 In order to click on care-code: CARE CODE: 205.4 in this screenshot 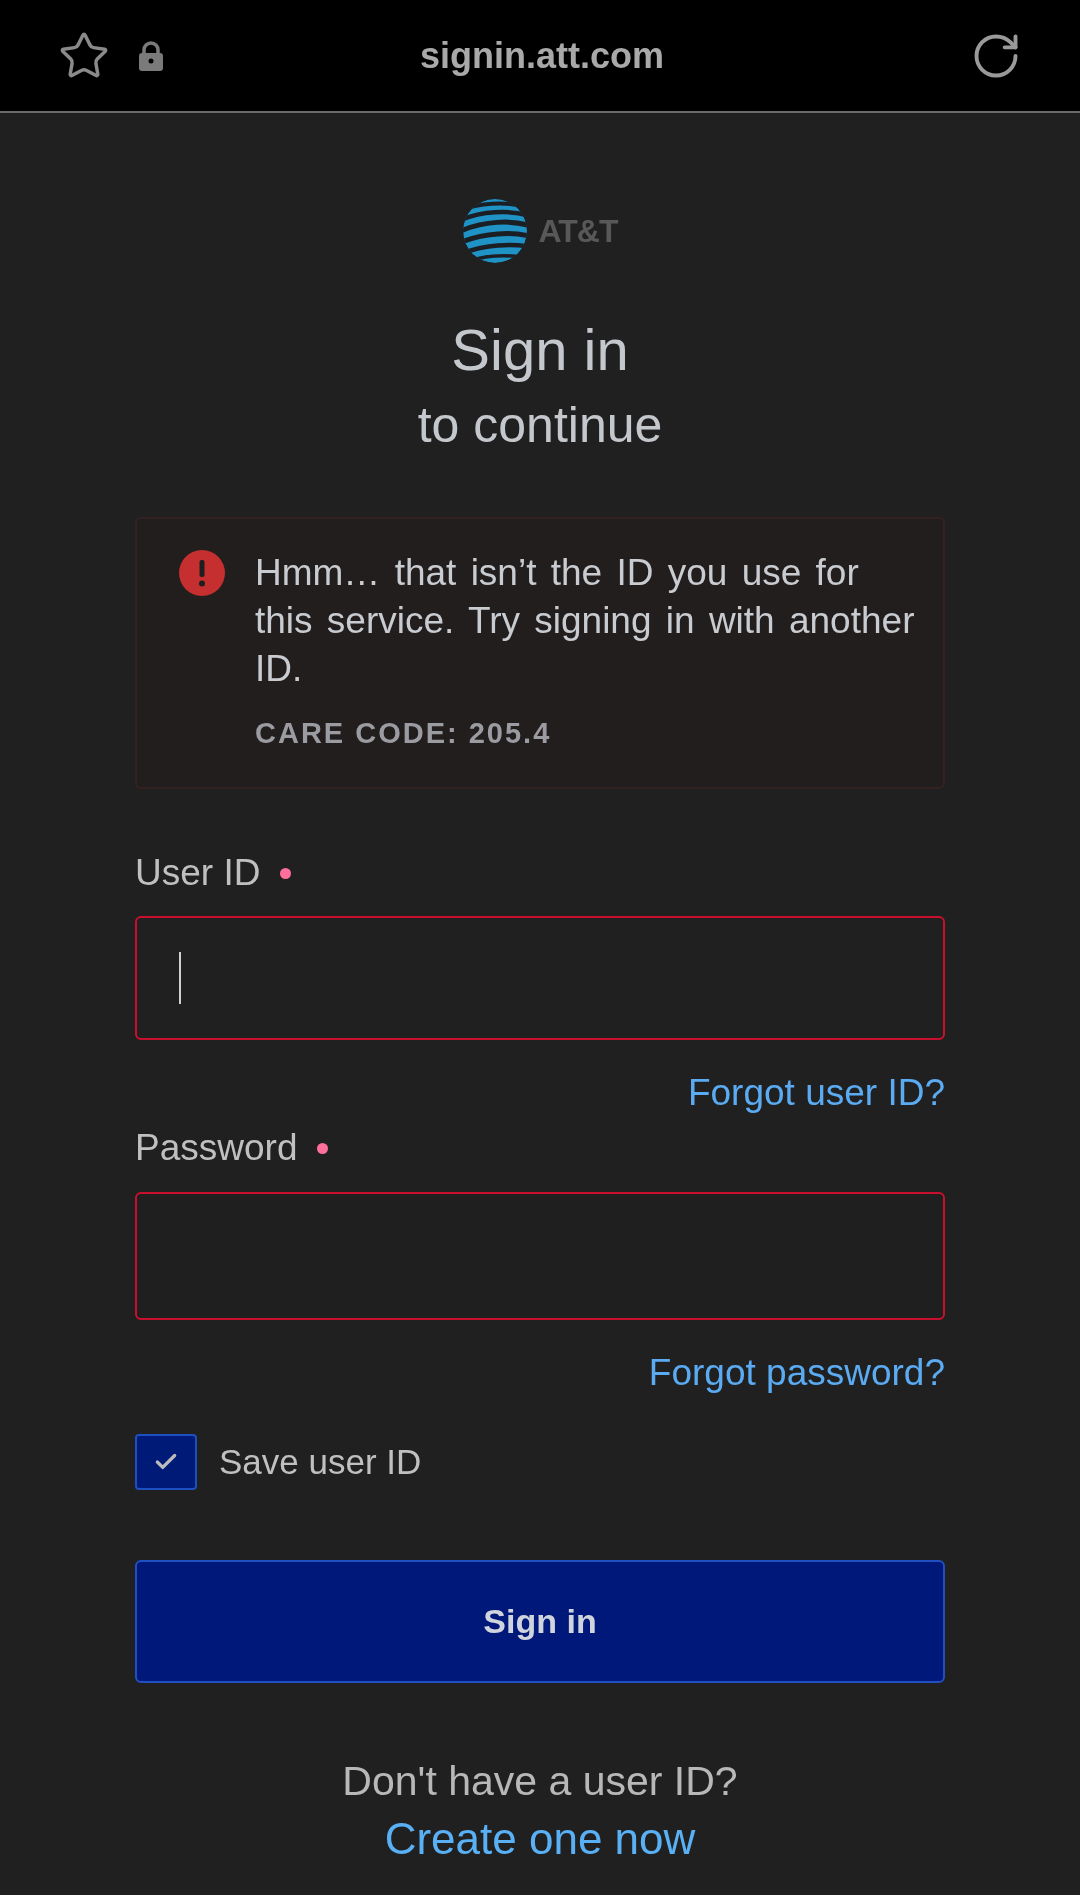, I will do `click(403, 733)`.